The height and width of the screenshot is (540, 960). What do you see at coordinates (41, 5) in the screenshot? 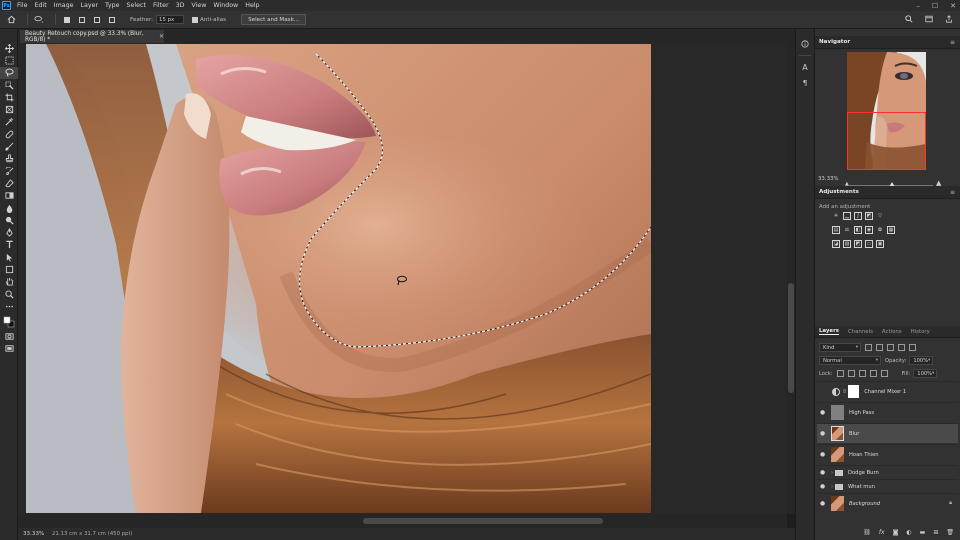
I see `menu-edit: Edit` at bounding box center [41, 5].